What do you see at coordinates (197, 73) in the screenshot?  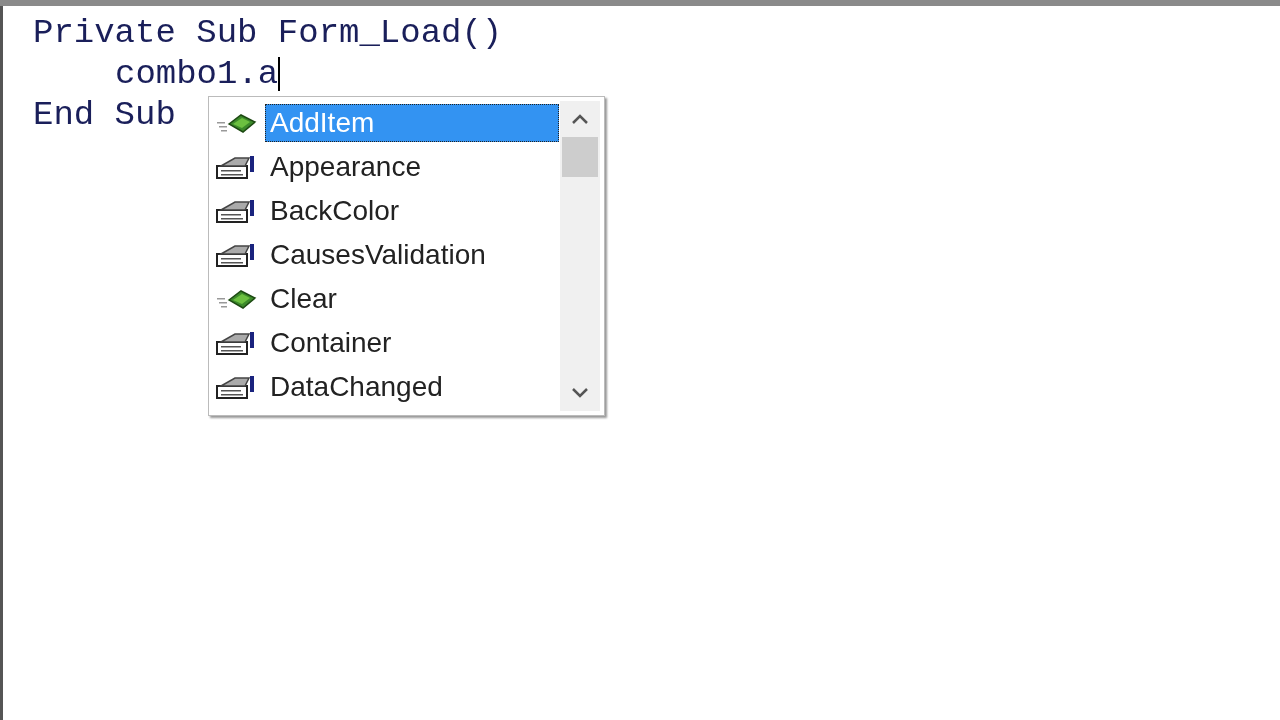 I see `code-line: combo1.a` at bounding box center [197, 73].